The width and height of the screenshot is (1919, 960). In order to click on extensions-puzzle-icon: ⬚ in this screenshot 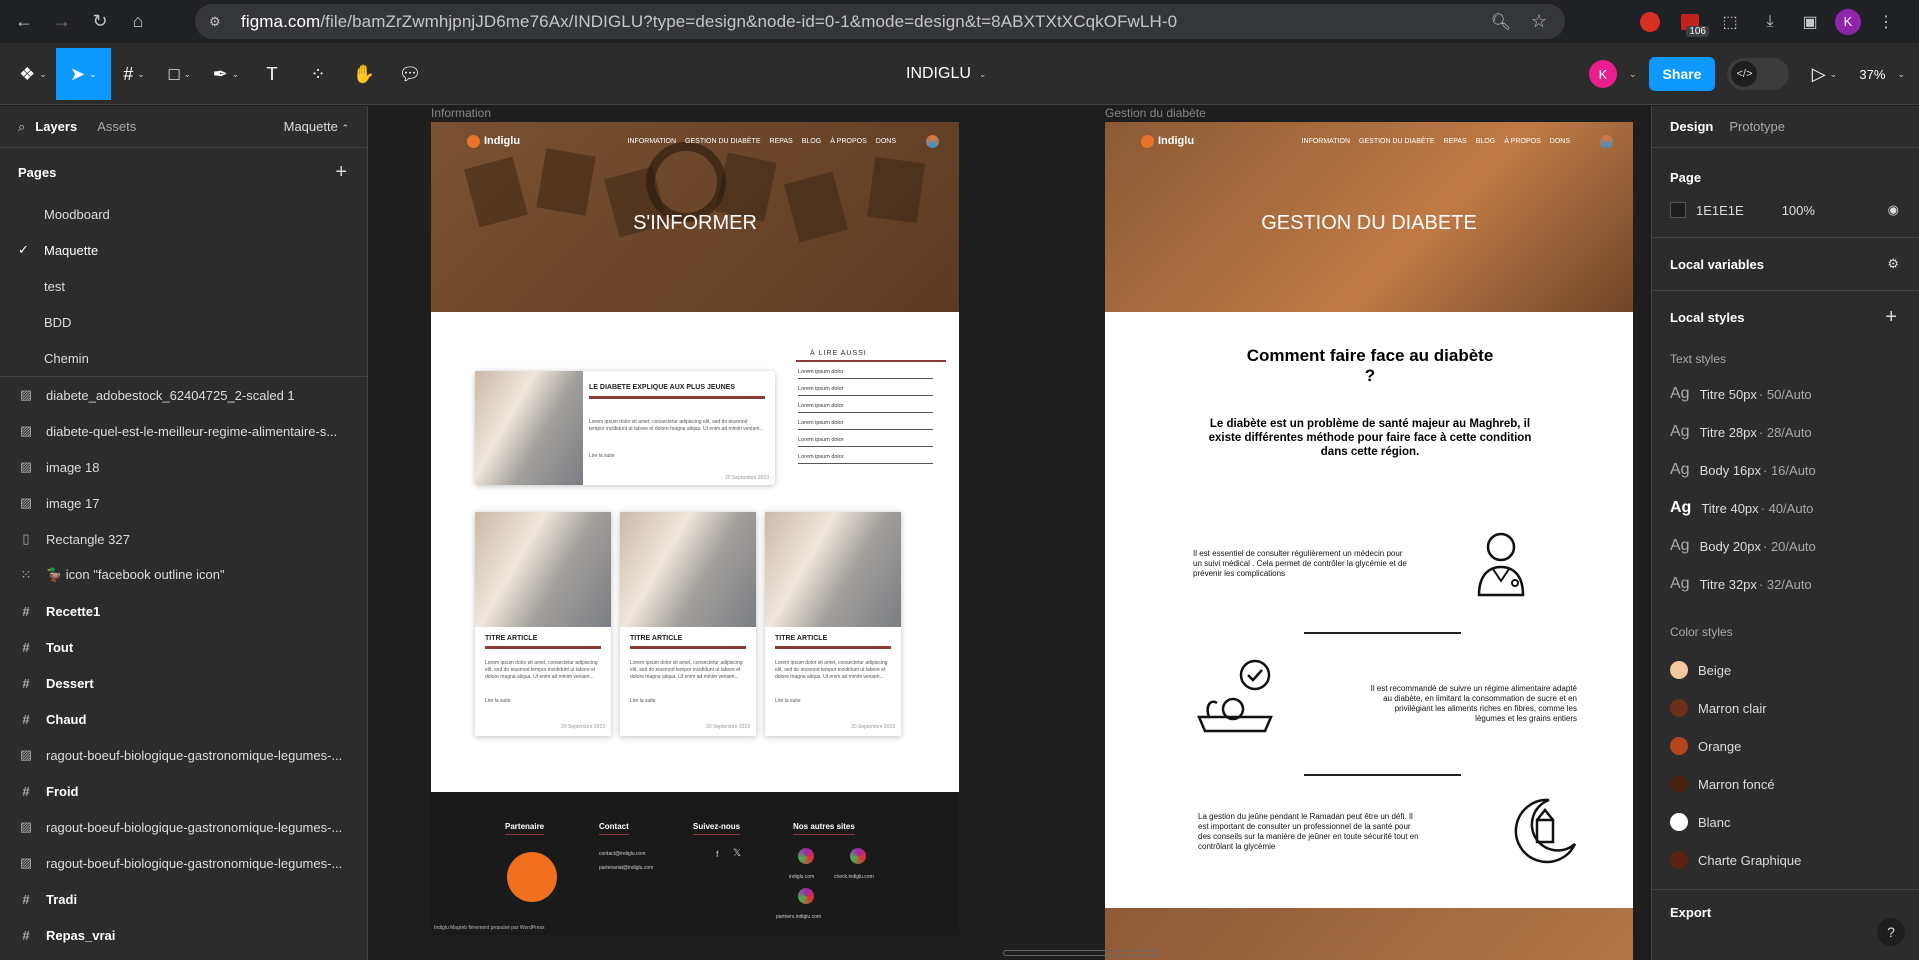, I will do `click(1730, 22)`.